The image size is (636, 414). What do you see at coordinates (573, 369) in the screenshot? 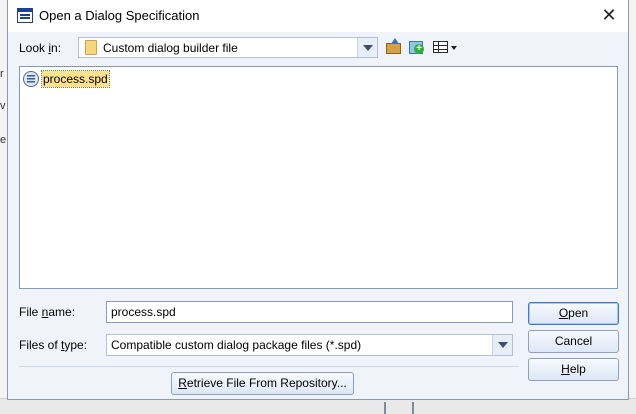
I see `help-button: Help` at bounding box center [573, 369].